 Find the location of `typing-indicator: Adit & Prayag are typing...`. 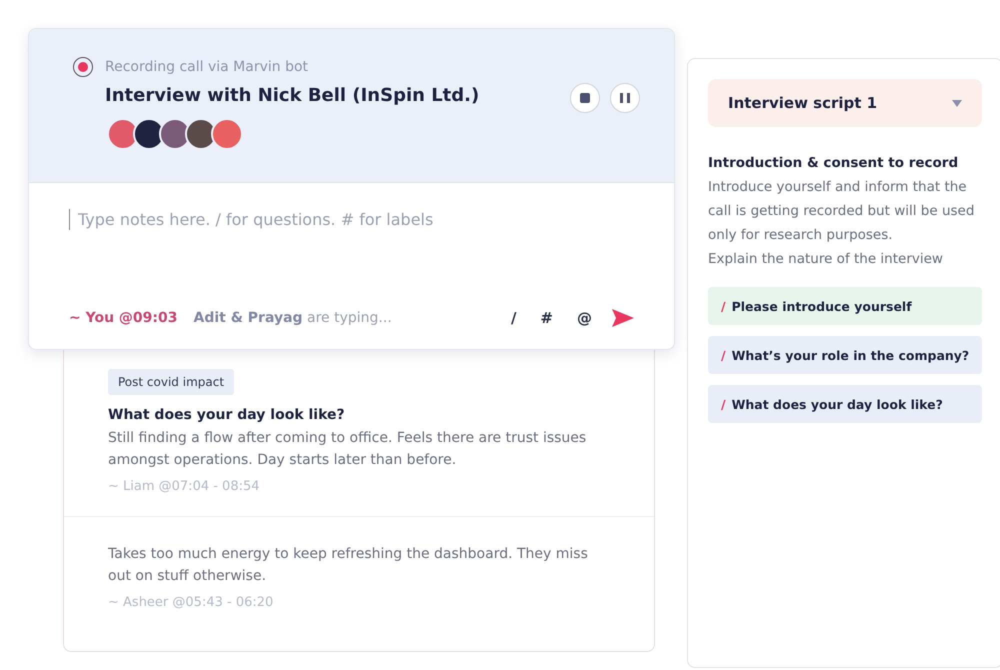

typing-indicator: Adit & Prayag are typing... is located at coordinates (293, 318).